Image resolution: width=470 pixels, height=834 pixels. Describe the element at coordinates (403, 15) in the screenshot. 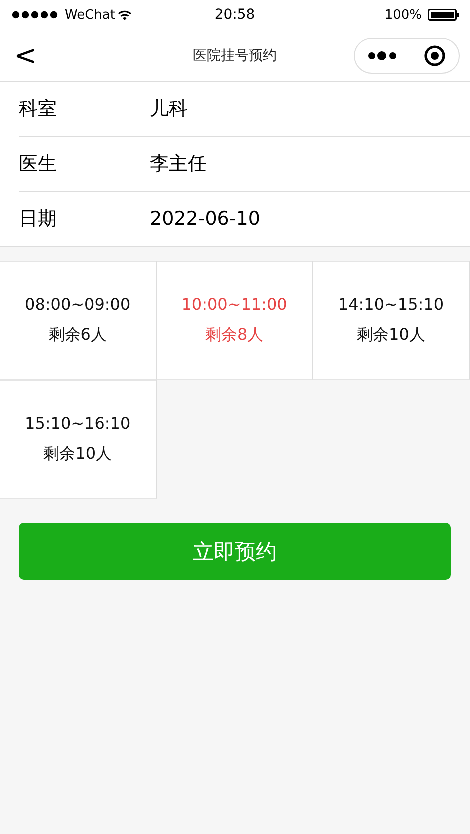

I see `battery-percent: 100%` at that location.